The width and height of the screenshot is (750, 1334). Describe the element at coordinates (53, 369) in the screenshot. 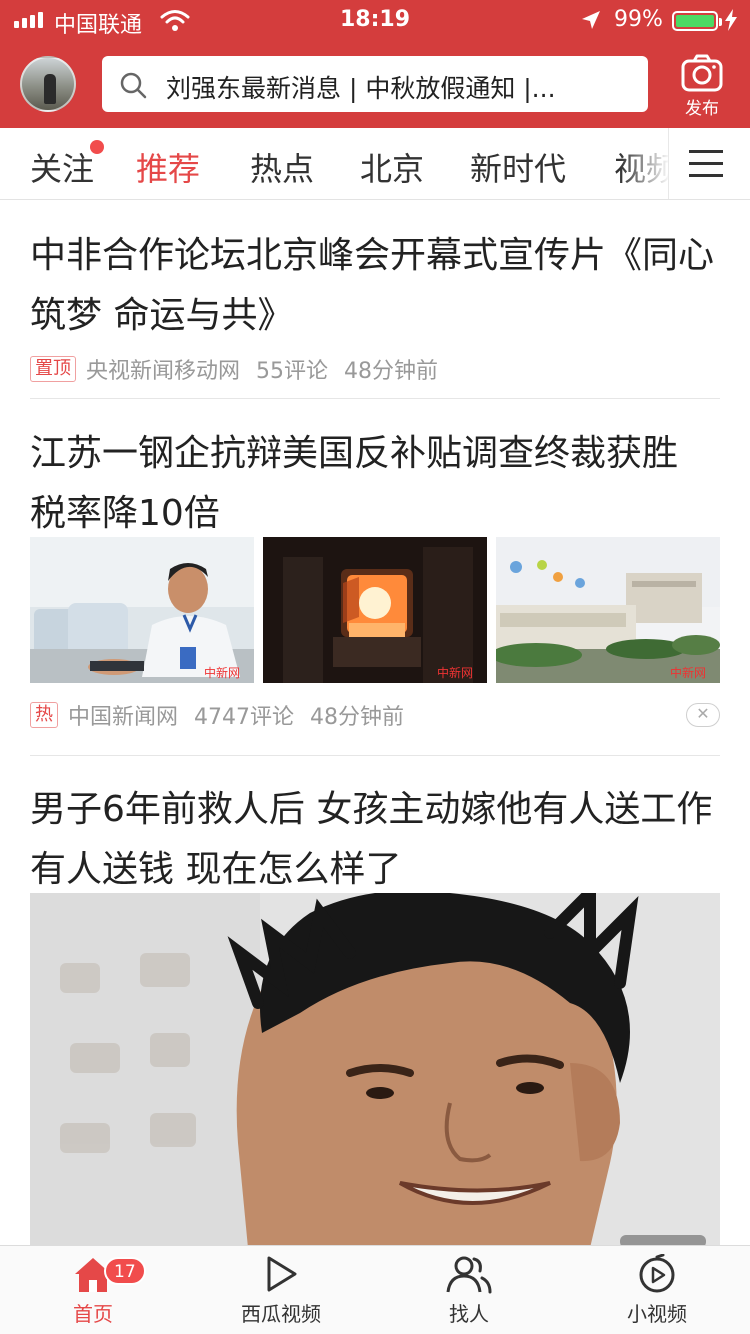

I see `pinned-tag: 置顶` at that location.